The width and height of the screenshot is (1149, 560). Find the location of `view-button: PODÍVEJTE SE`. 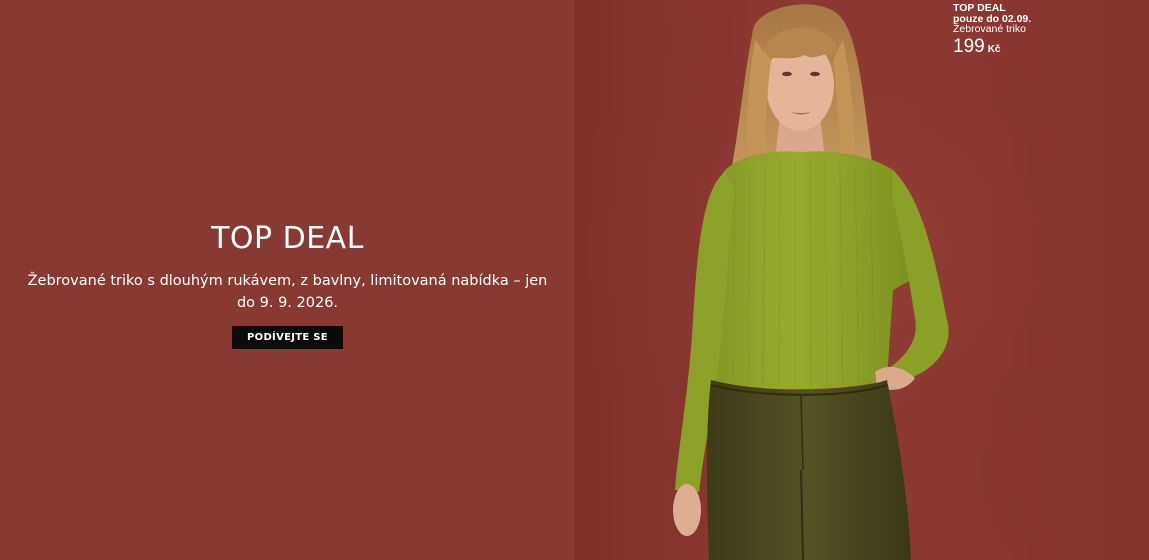

view-button: PODÍVEJTE SE is located at coordinates (287, 337).